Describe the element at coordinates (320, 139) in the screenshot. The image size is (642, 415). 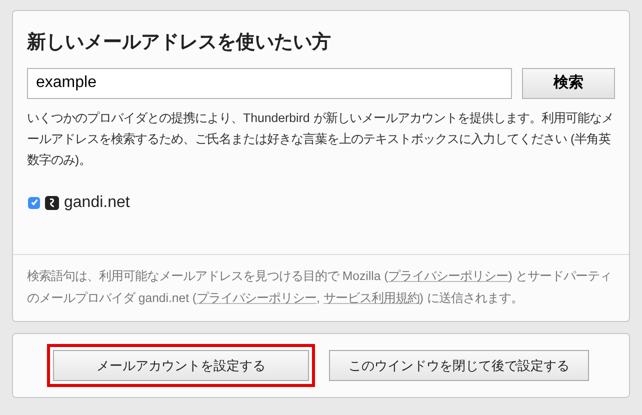
I see `description-text: いくつかのプロバイダとの提携により、Thunderbird が新しいメールアカウントを提供します。利用可能なメールアドレスを検索するため、ご氏名または好きな言葉を上のテキストボックスに入力してください (半角英数字のみ)。` at that location.